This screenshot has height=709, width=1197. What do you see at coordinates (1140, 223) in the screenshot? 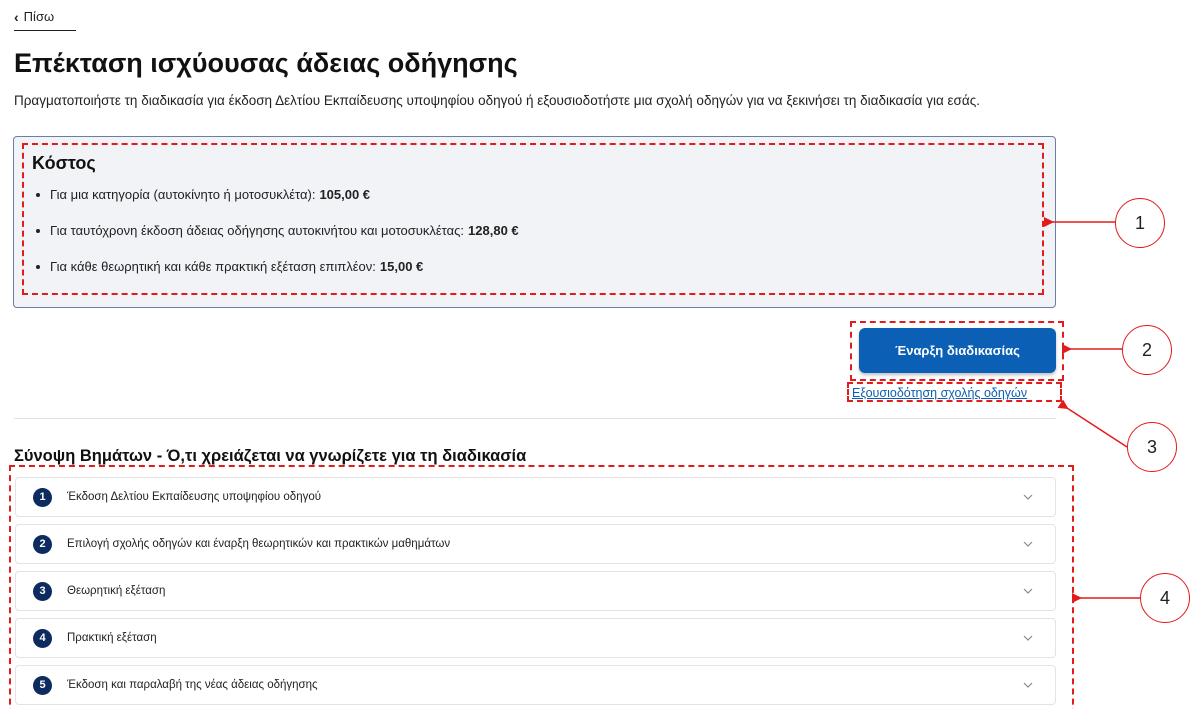
I see `annotation-callout-1: 1` at bounding box center [1140, 223].